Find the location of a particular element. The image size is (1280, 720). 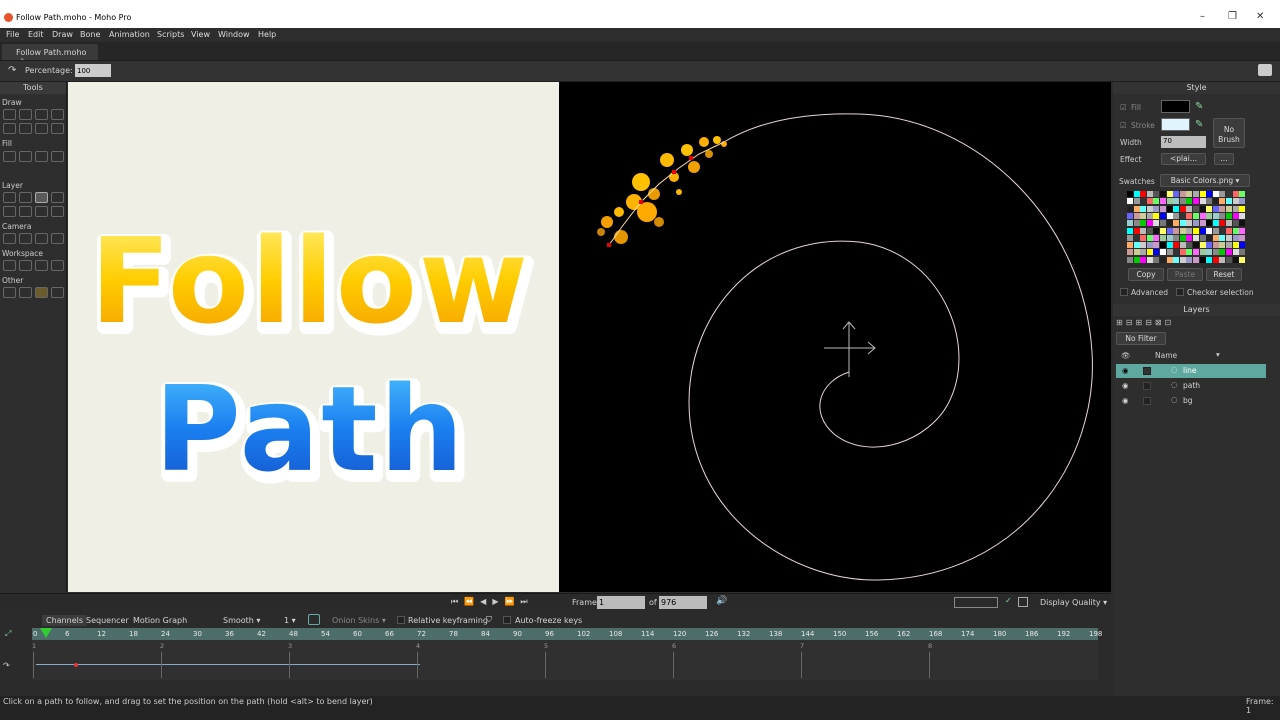

menu-scripts: Scripts is located at coordinates (170, 34).